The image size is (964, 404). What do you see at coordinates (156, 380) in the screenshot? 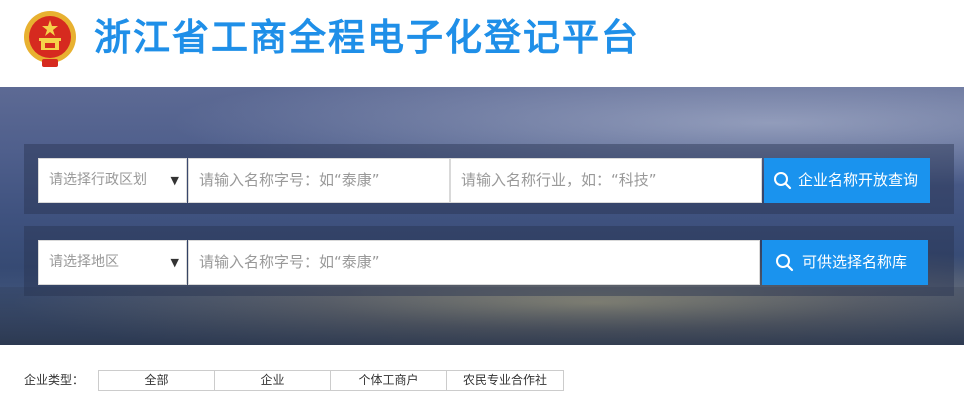
I see `type-tab-all: 全部` at bounding box center [156, 380].